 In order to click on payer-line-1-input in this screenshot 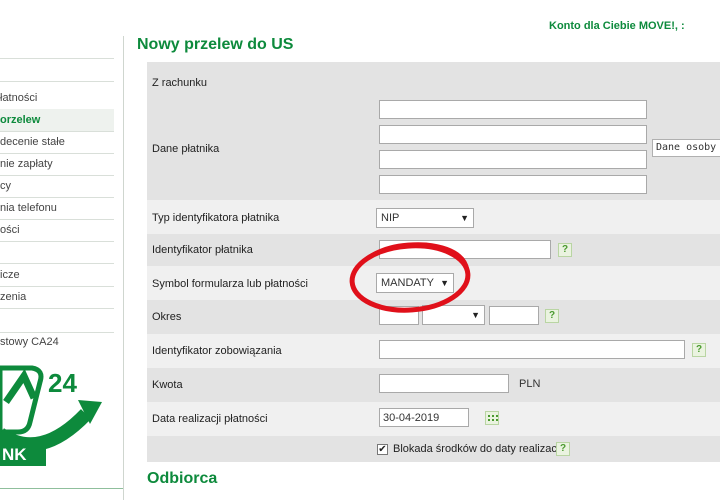, I will do `click(513, 109)`.